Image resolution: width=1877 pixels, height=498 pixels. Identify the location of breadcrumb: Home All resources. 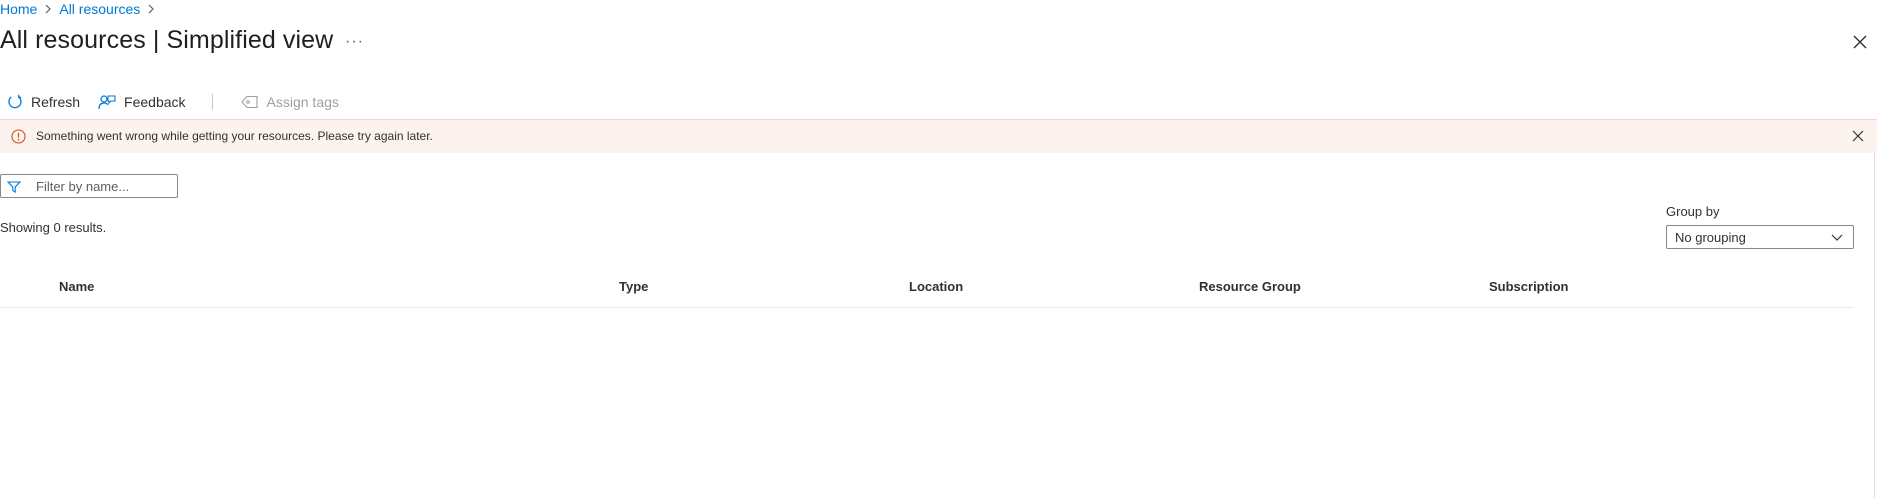
(81, 9).